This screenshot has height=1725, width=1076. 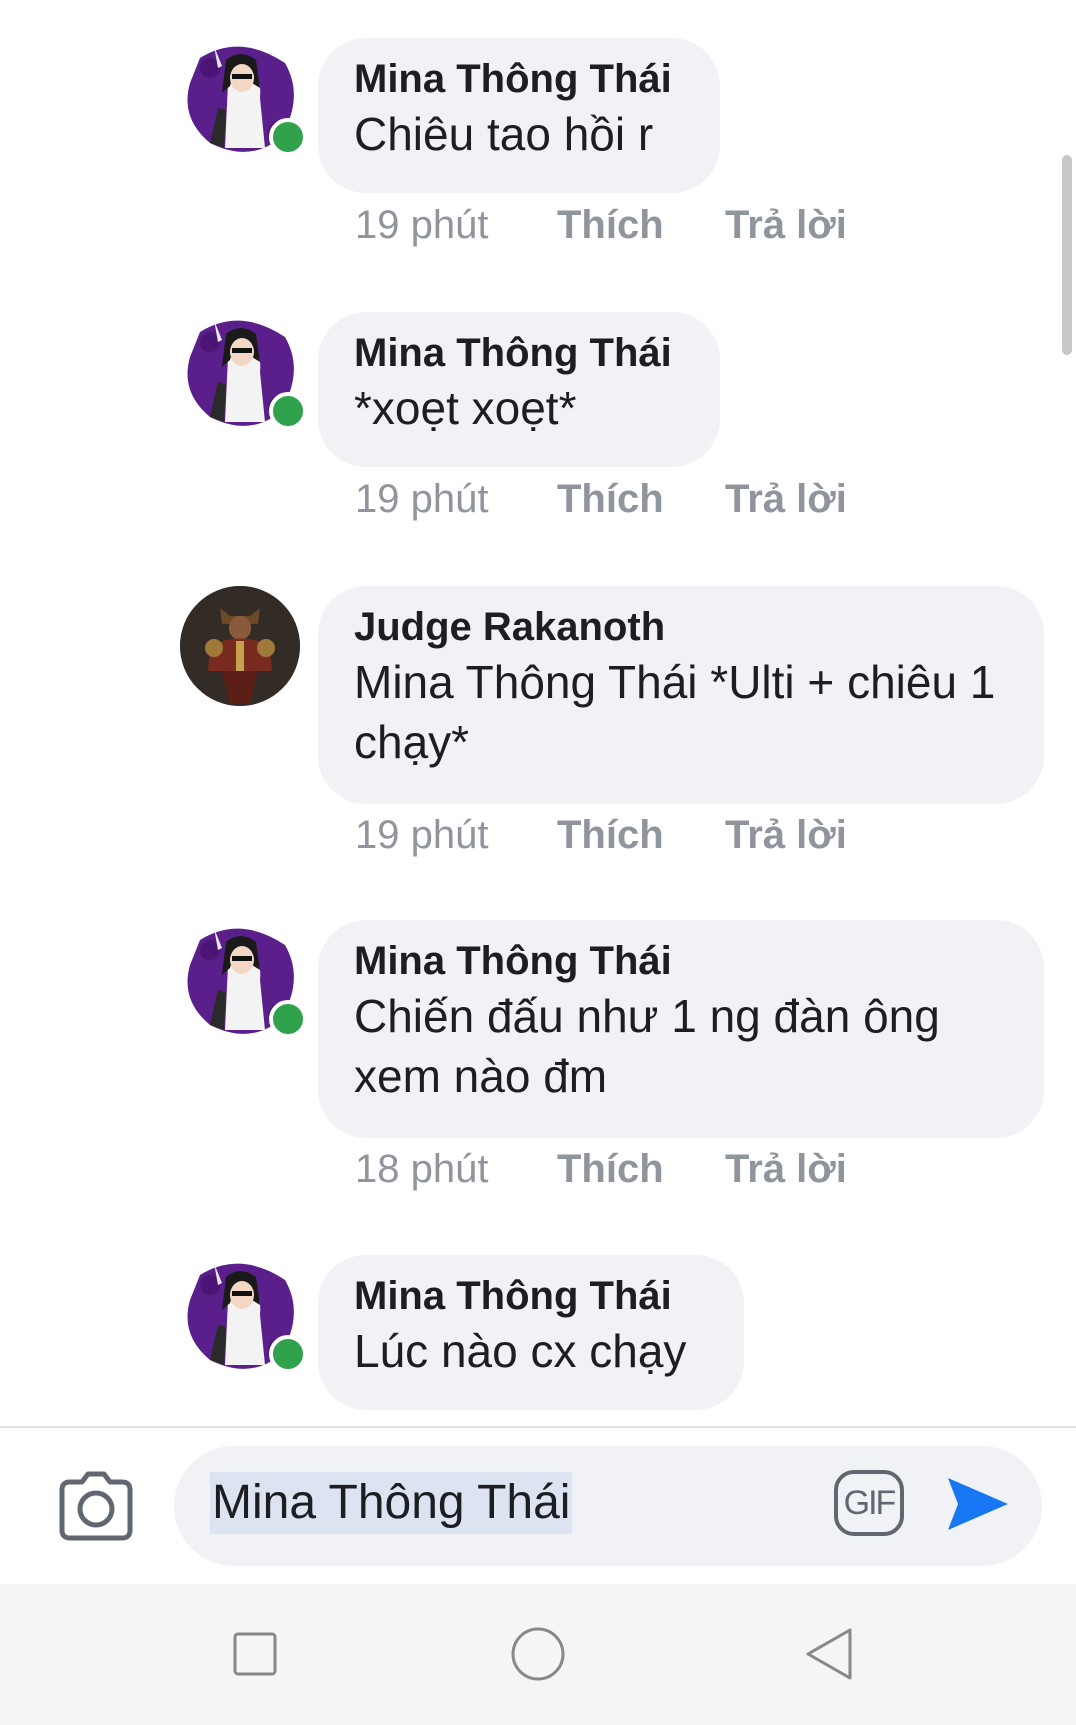 I want to click on comment-bubble: Mina Thông Thái Lúc nào cx chạy, so click(x=531, y=1332).